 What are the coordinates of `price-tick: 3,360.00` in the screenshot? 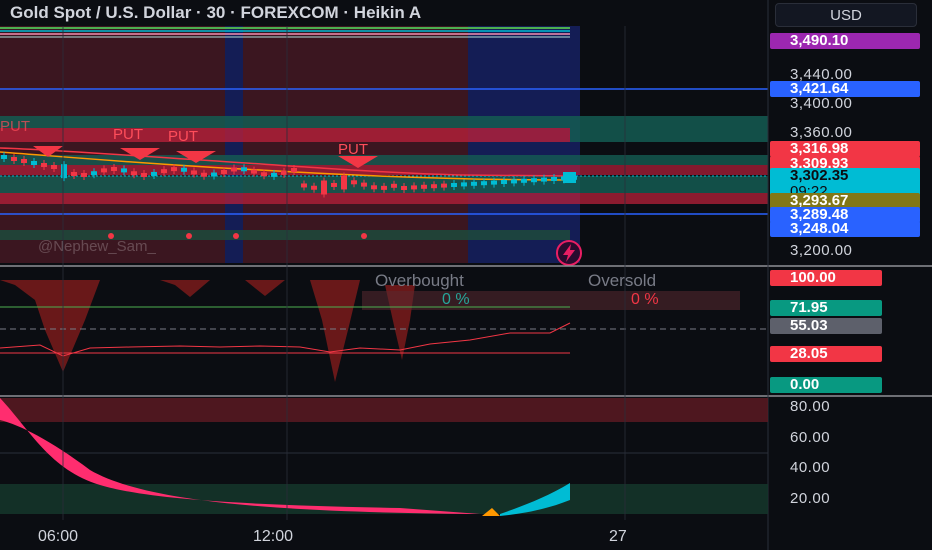 It's located at (821, 132).